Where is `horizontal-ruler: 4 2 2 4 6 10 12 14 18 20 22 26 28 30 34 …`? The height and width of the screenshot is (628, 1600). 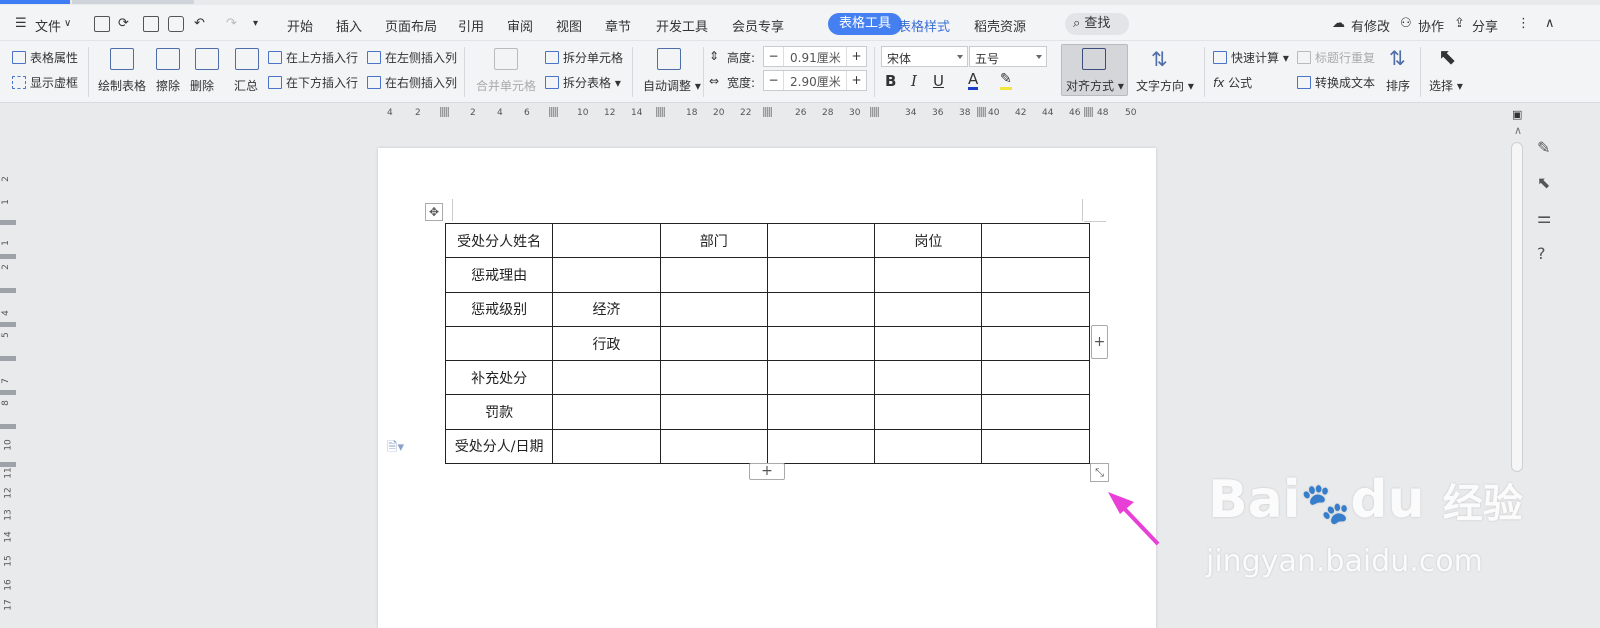
horizontal-ruler: 4 2 2 4 6 10 12 14 18 20 22 26 28 30 34 … is located at coordinates (755, 113).